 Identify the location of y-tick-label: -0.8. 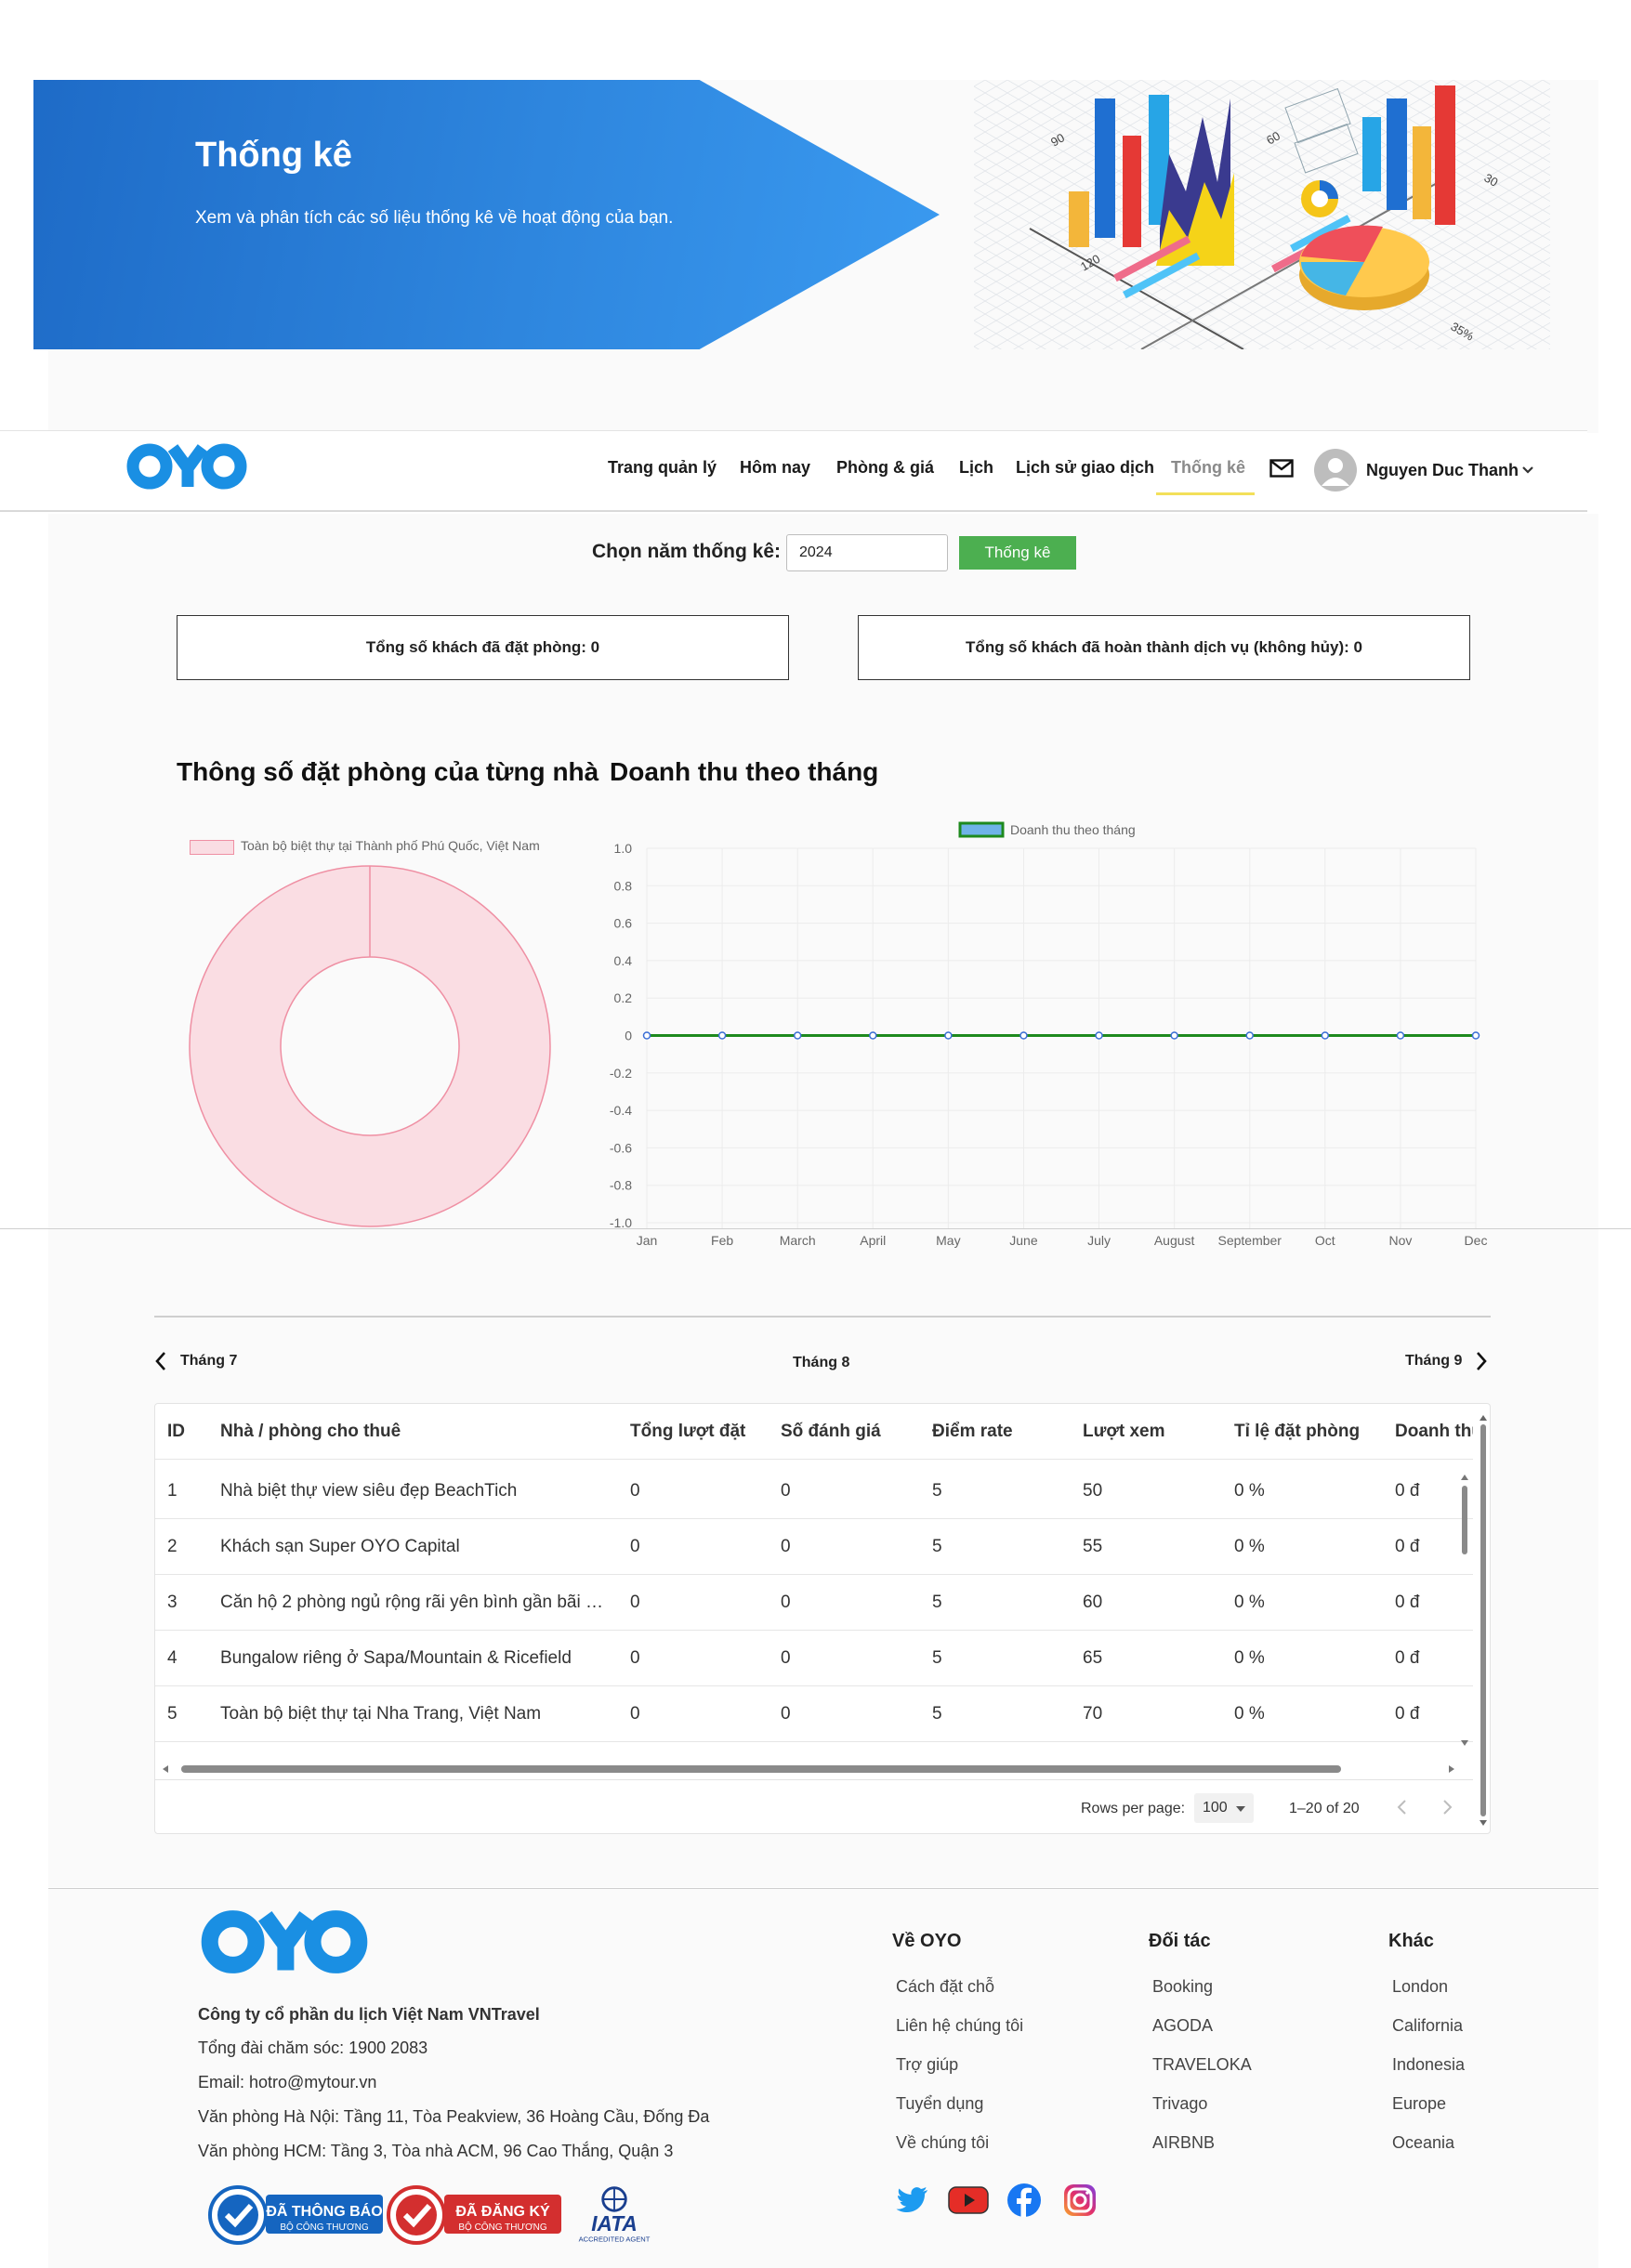
(621, 1185).